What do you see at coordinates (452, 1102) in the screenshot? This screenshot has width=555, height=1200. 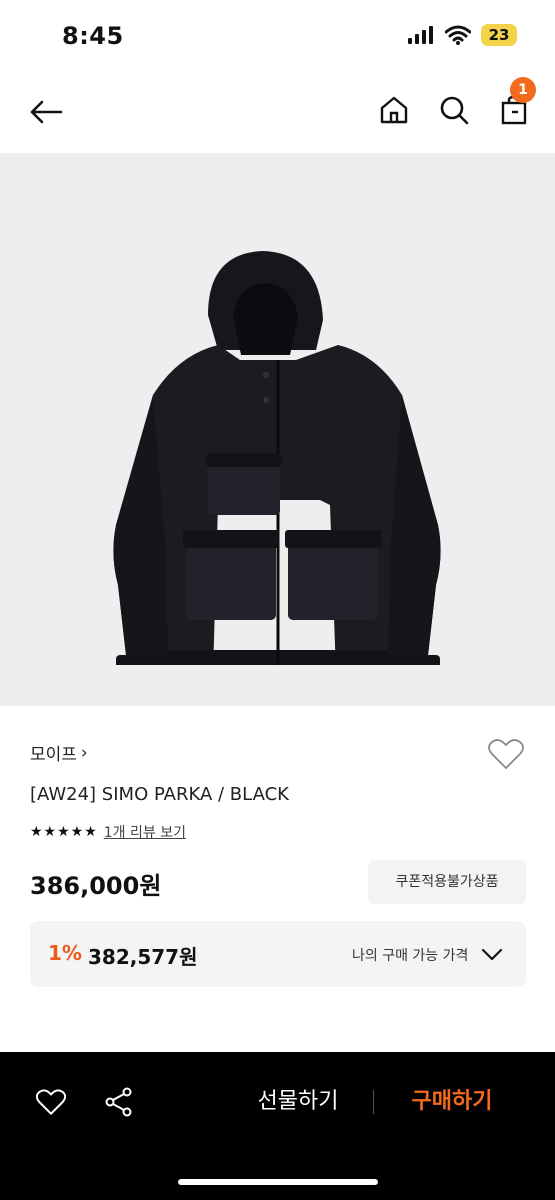 I see `buy-button: 구매하기` at bounding box center [452, 1102].